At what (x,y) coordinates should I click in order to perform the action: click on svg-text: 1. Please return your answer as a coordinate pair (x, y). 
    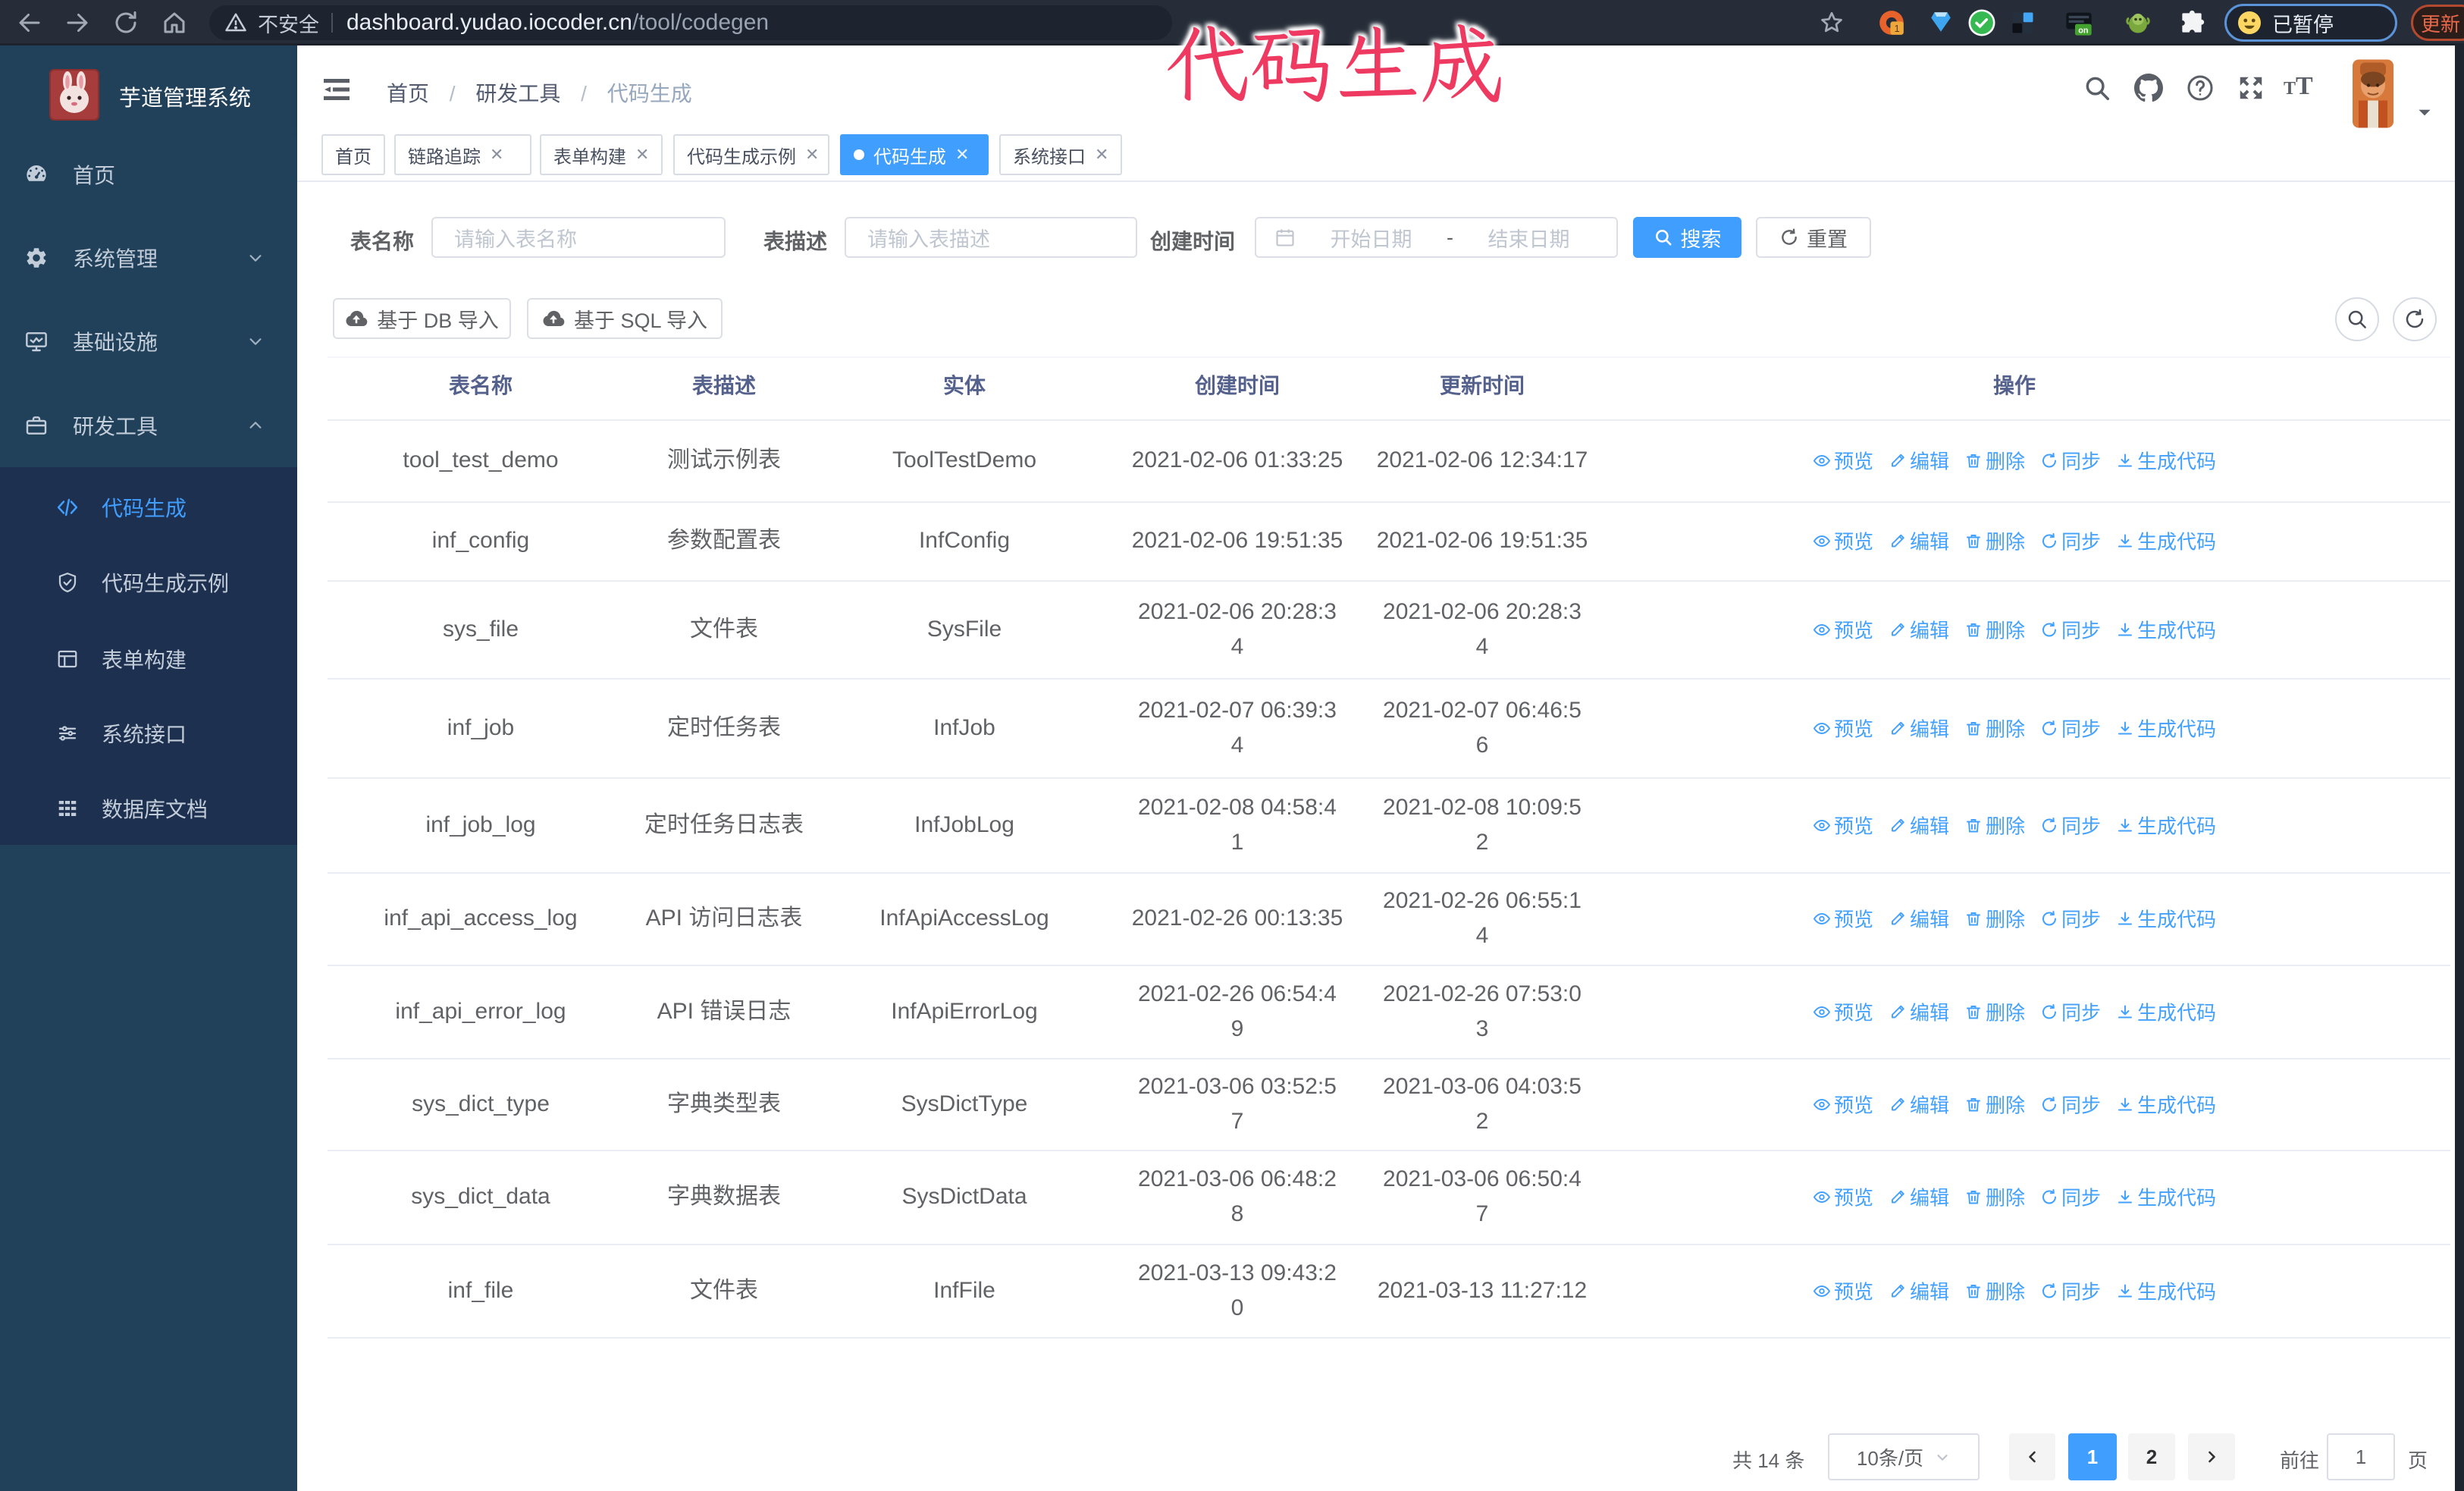
    Looking at the image, I should click on (1898, 29).